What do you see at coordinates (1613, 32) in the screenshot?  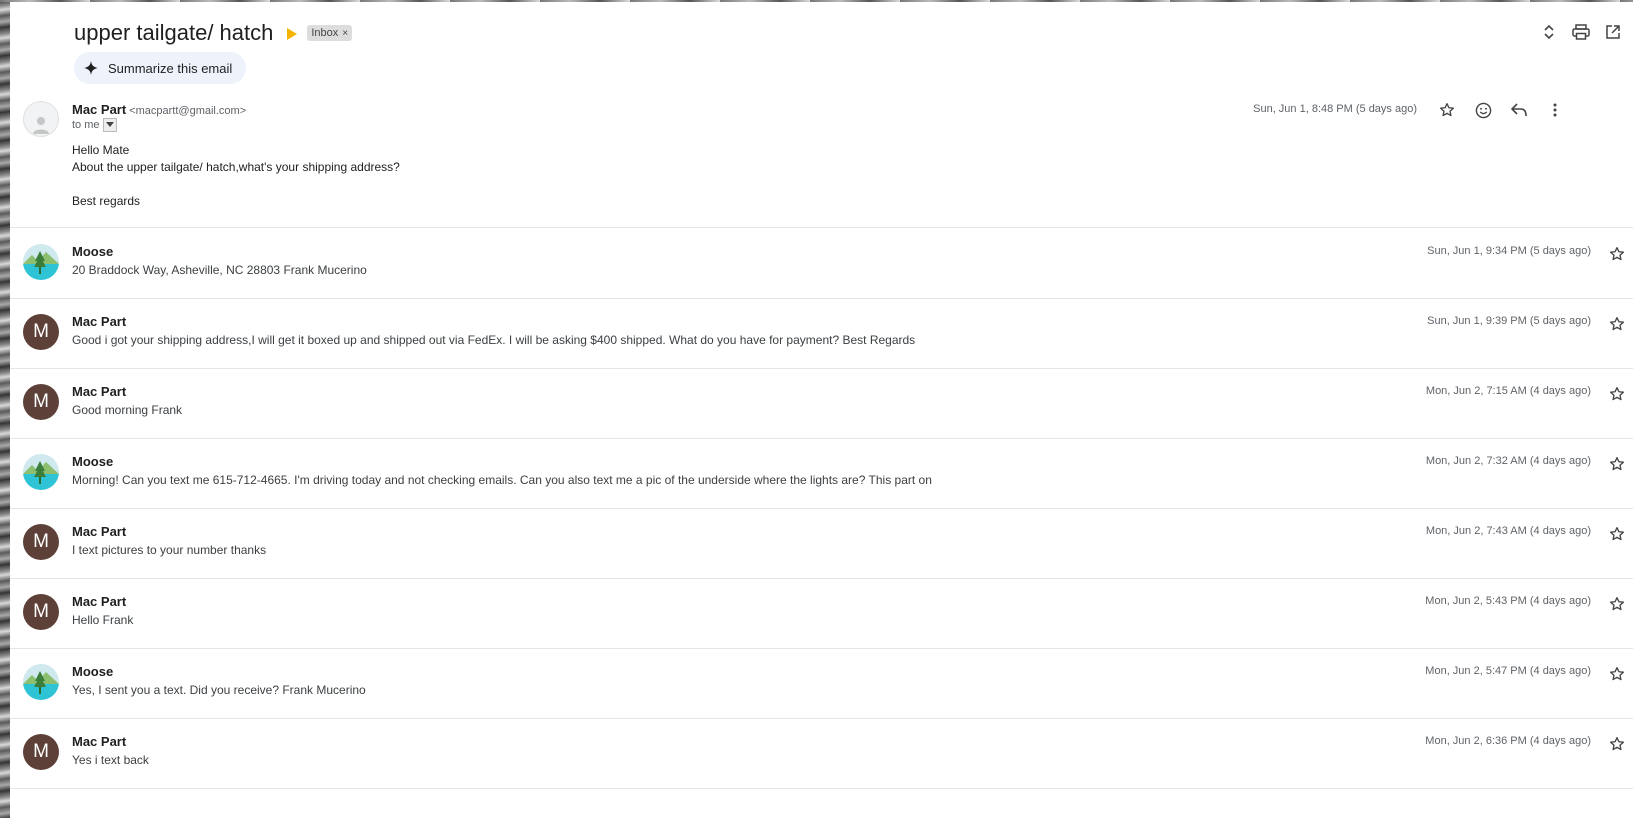 I see `open-new-window-icon` at bounding box center [1613, 32].